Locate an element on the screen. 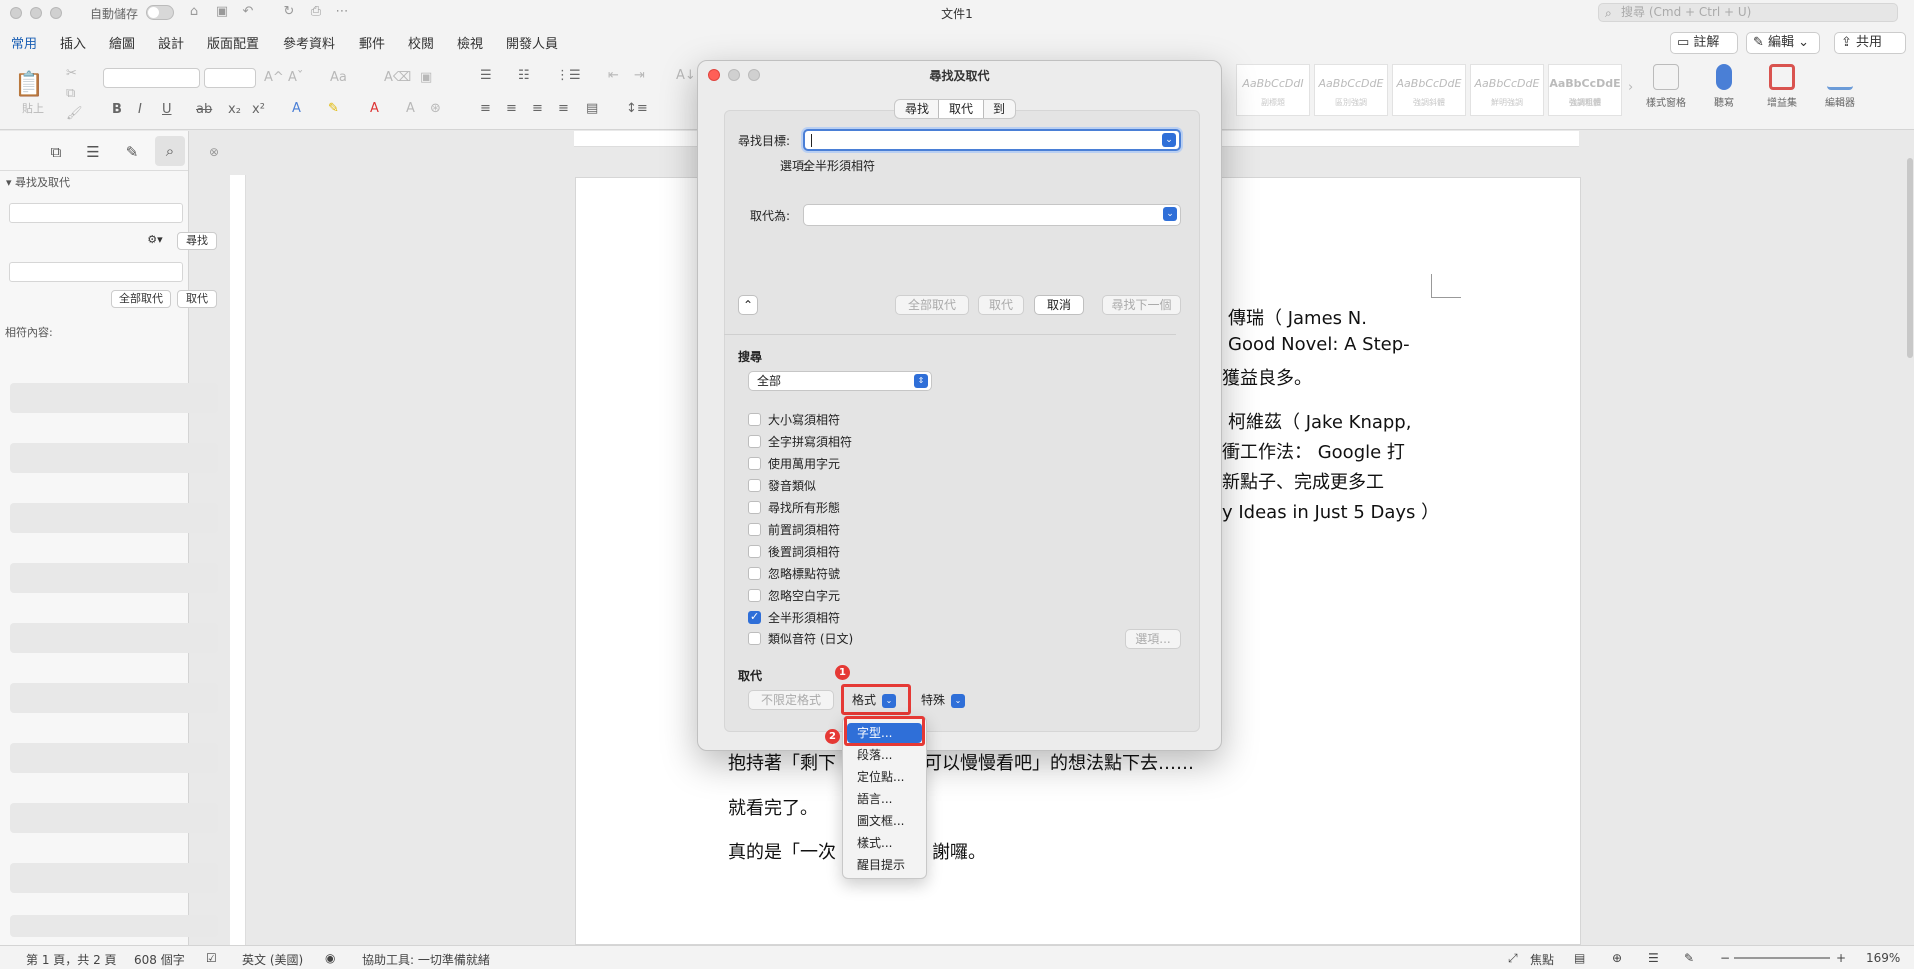 The width and height of the screenshot is (1914, 969). superscript-icon: x² is located at coordinates (258, 109).